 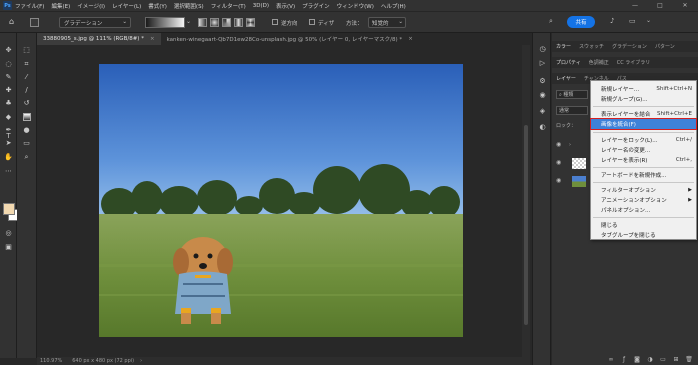 What do you see at coordinates (612, 21) in the screenshot?
I see `bell-icon: ♪` at bounding box center [612, 21].